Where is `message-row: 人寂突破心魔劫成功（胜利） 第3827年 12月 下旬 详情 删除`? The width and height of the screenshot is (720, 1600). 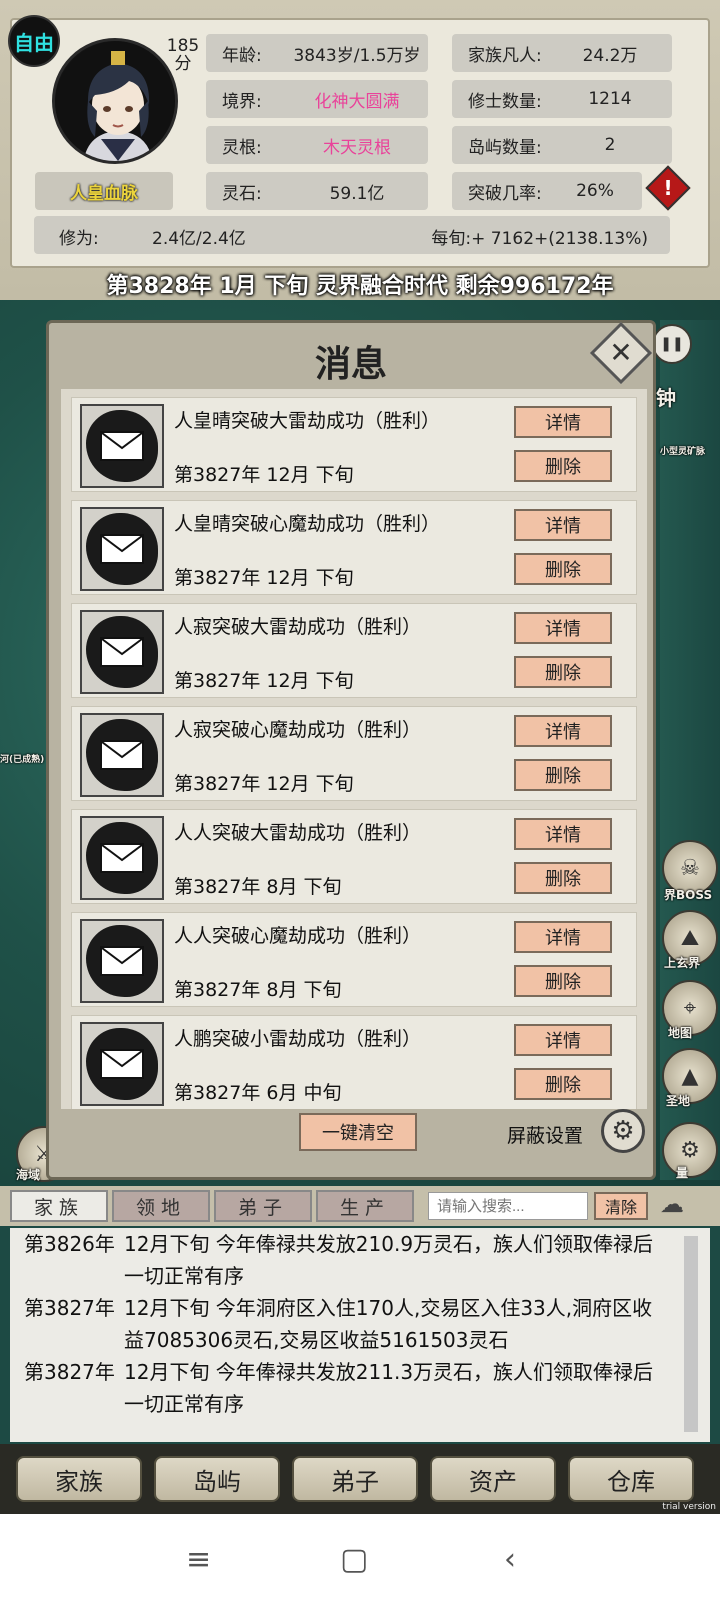
message-row: 人寂突破心魔劫成功（胜利） 第3827年 12月 下旬 详情 删除 is located at coordinates (354, 753).